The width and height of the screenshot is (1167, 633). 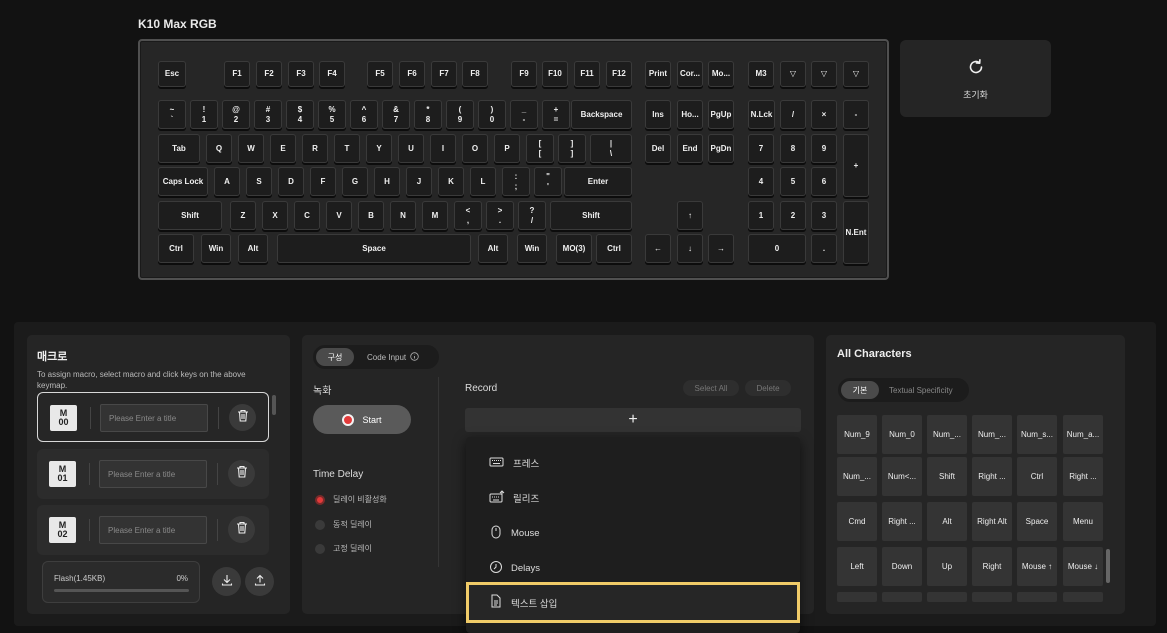 What do you see at coordinates (371, 215) in the screenshot?
I see `key: B` at bounding box center [371, 215].